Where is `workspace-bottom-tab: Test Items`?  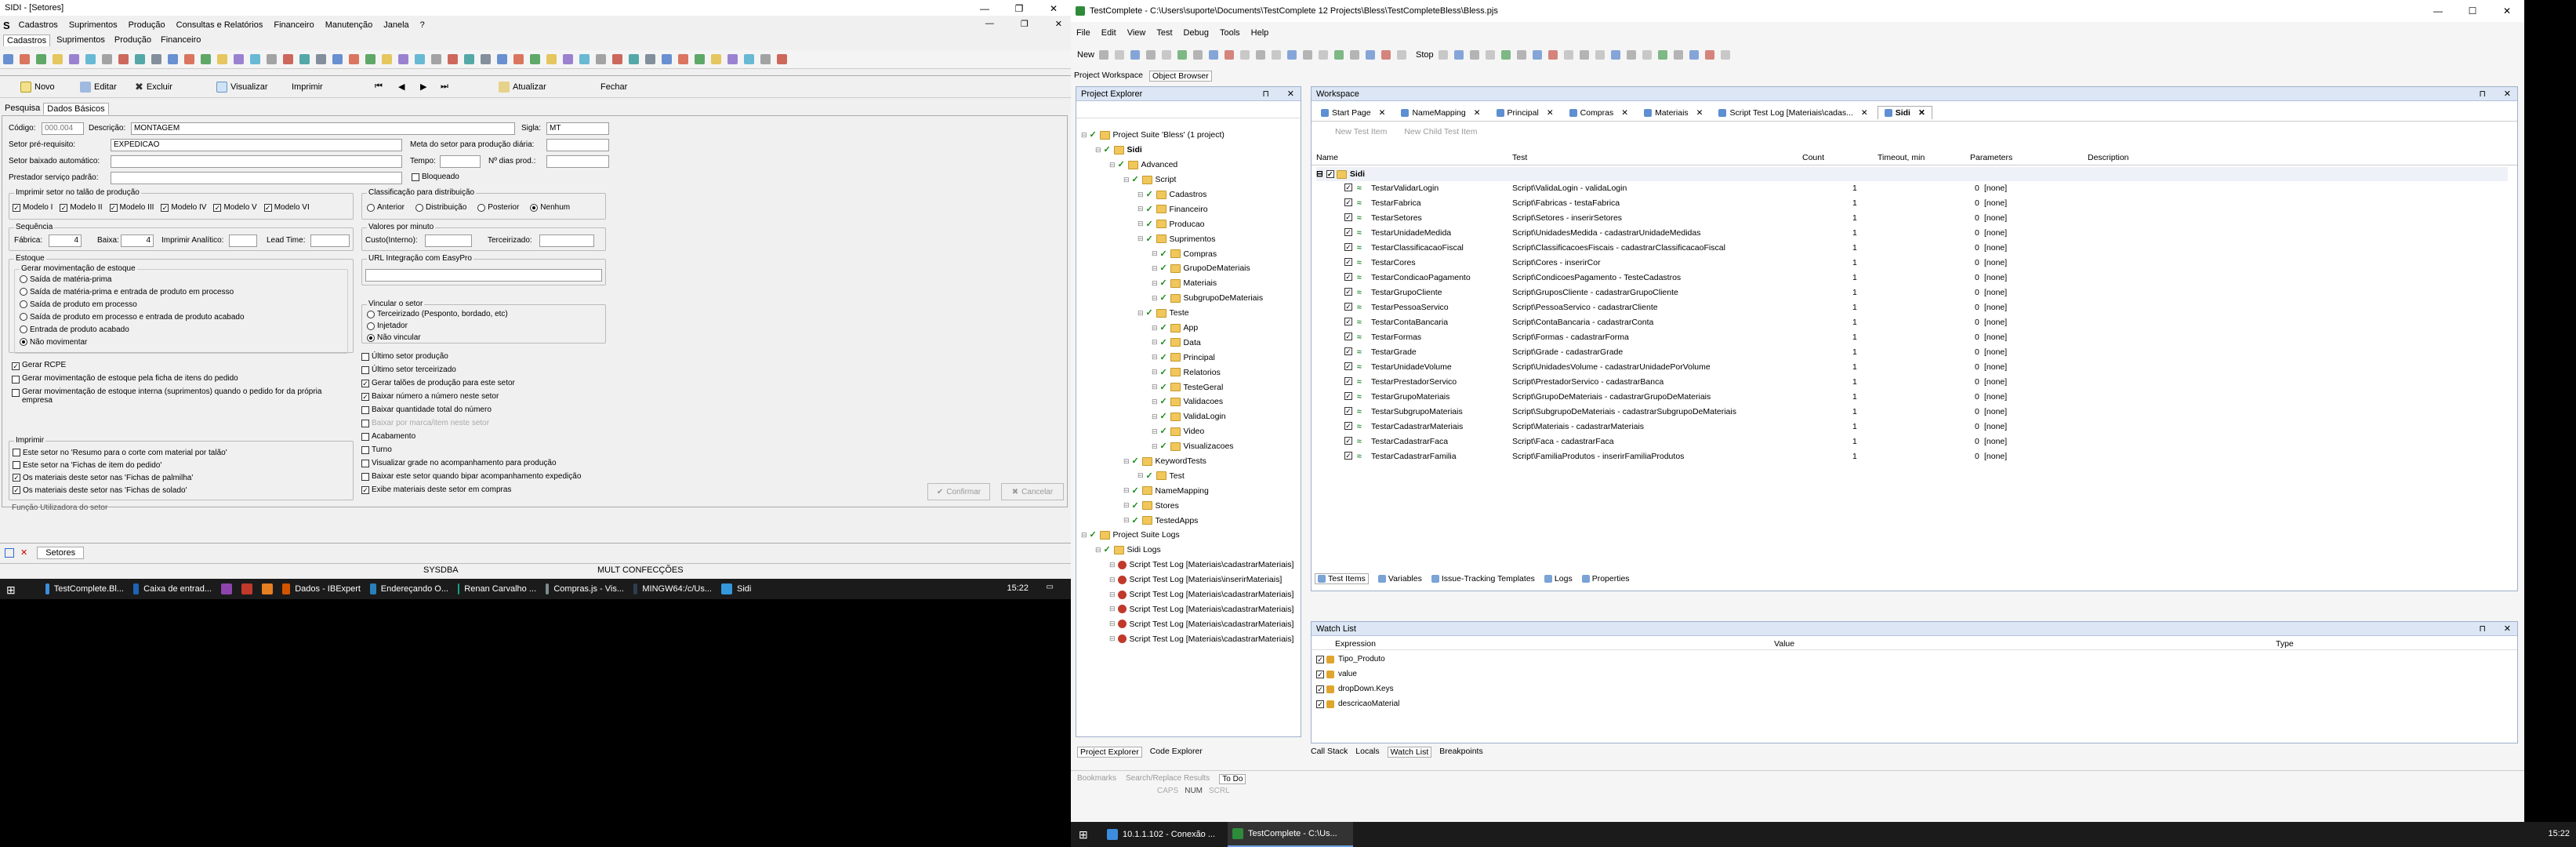 workspace-bottom-tab: Test Items is located at coordinates (1342, 578).